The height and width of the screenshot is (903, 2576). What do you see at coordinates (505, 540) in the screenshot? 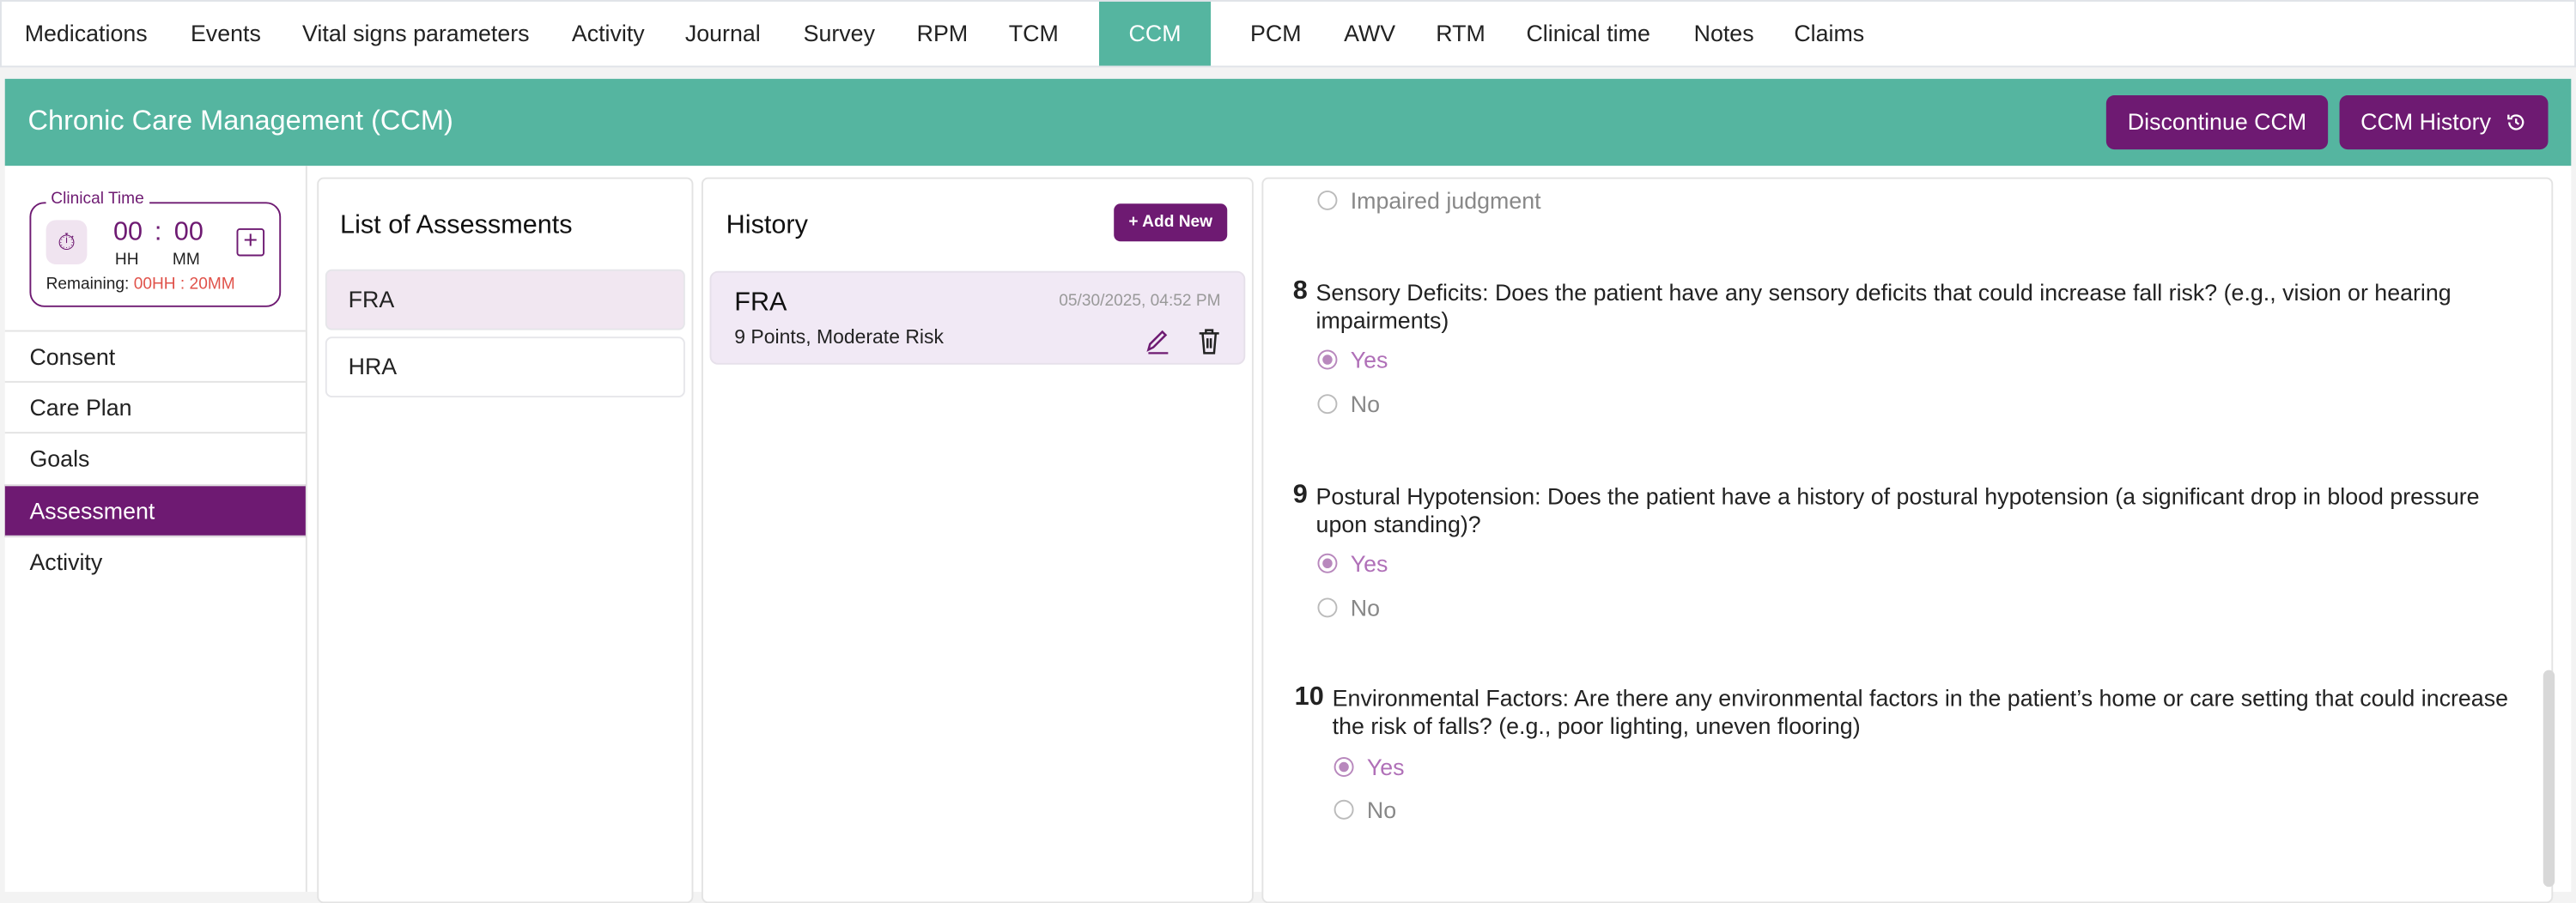
I see `assessments-panel: List of Assessments FRA HRA` at bounding box center [505, 540].